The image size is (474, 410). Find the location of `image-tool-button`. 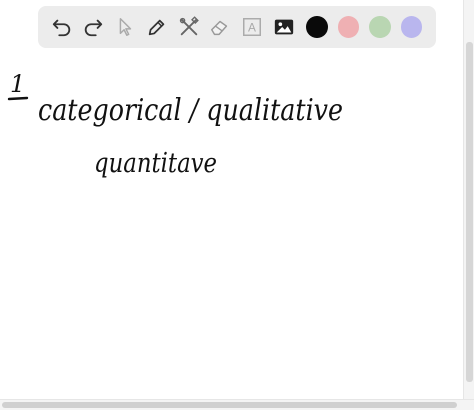

image-tool-button is located at coordinates (283, 27).